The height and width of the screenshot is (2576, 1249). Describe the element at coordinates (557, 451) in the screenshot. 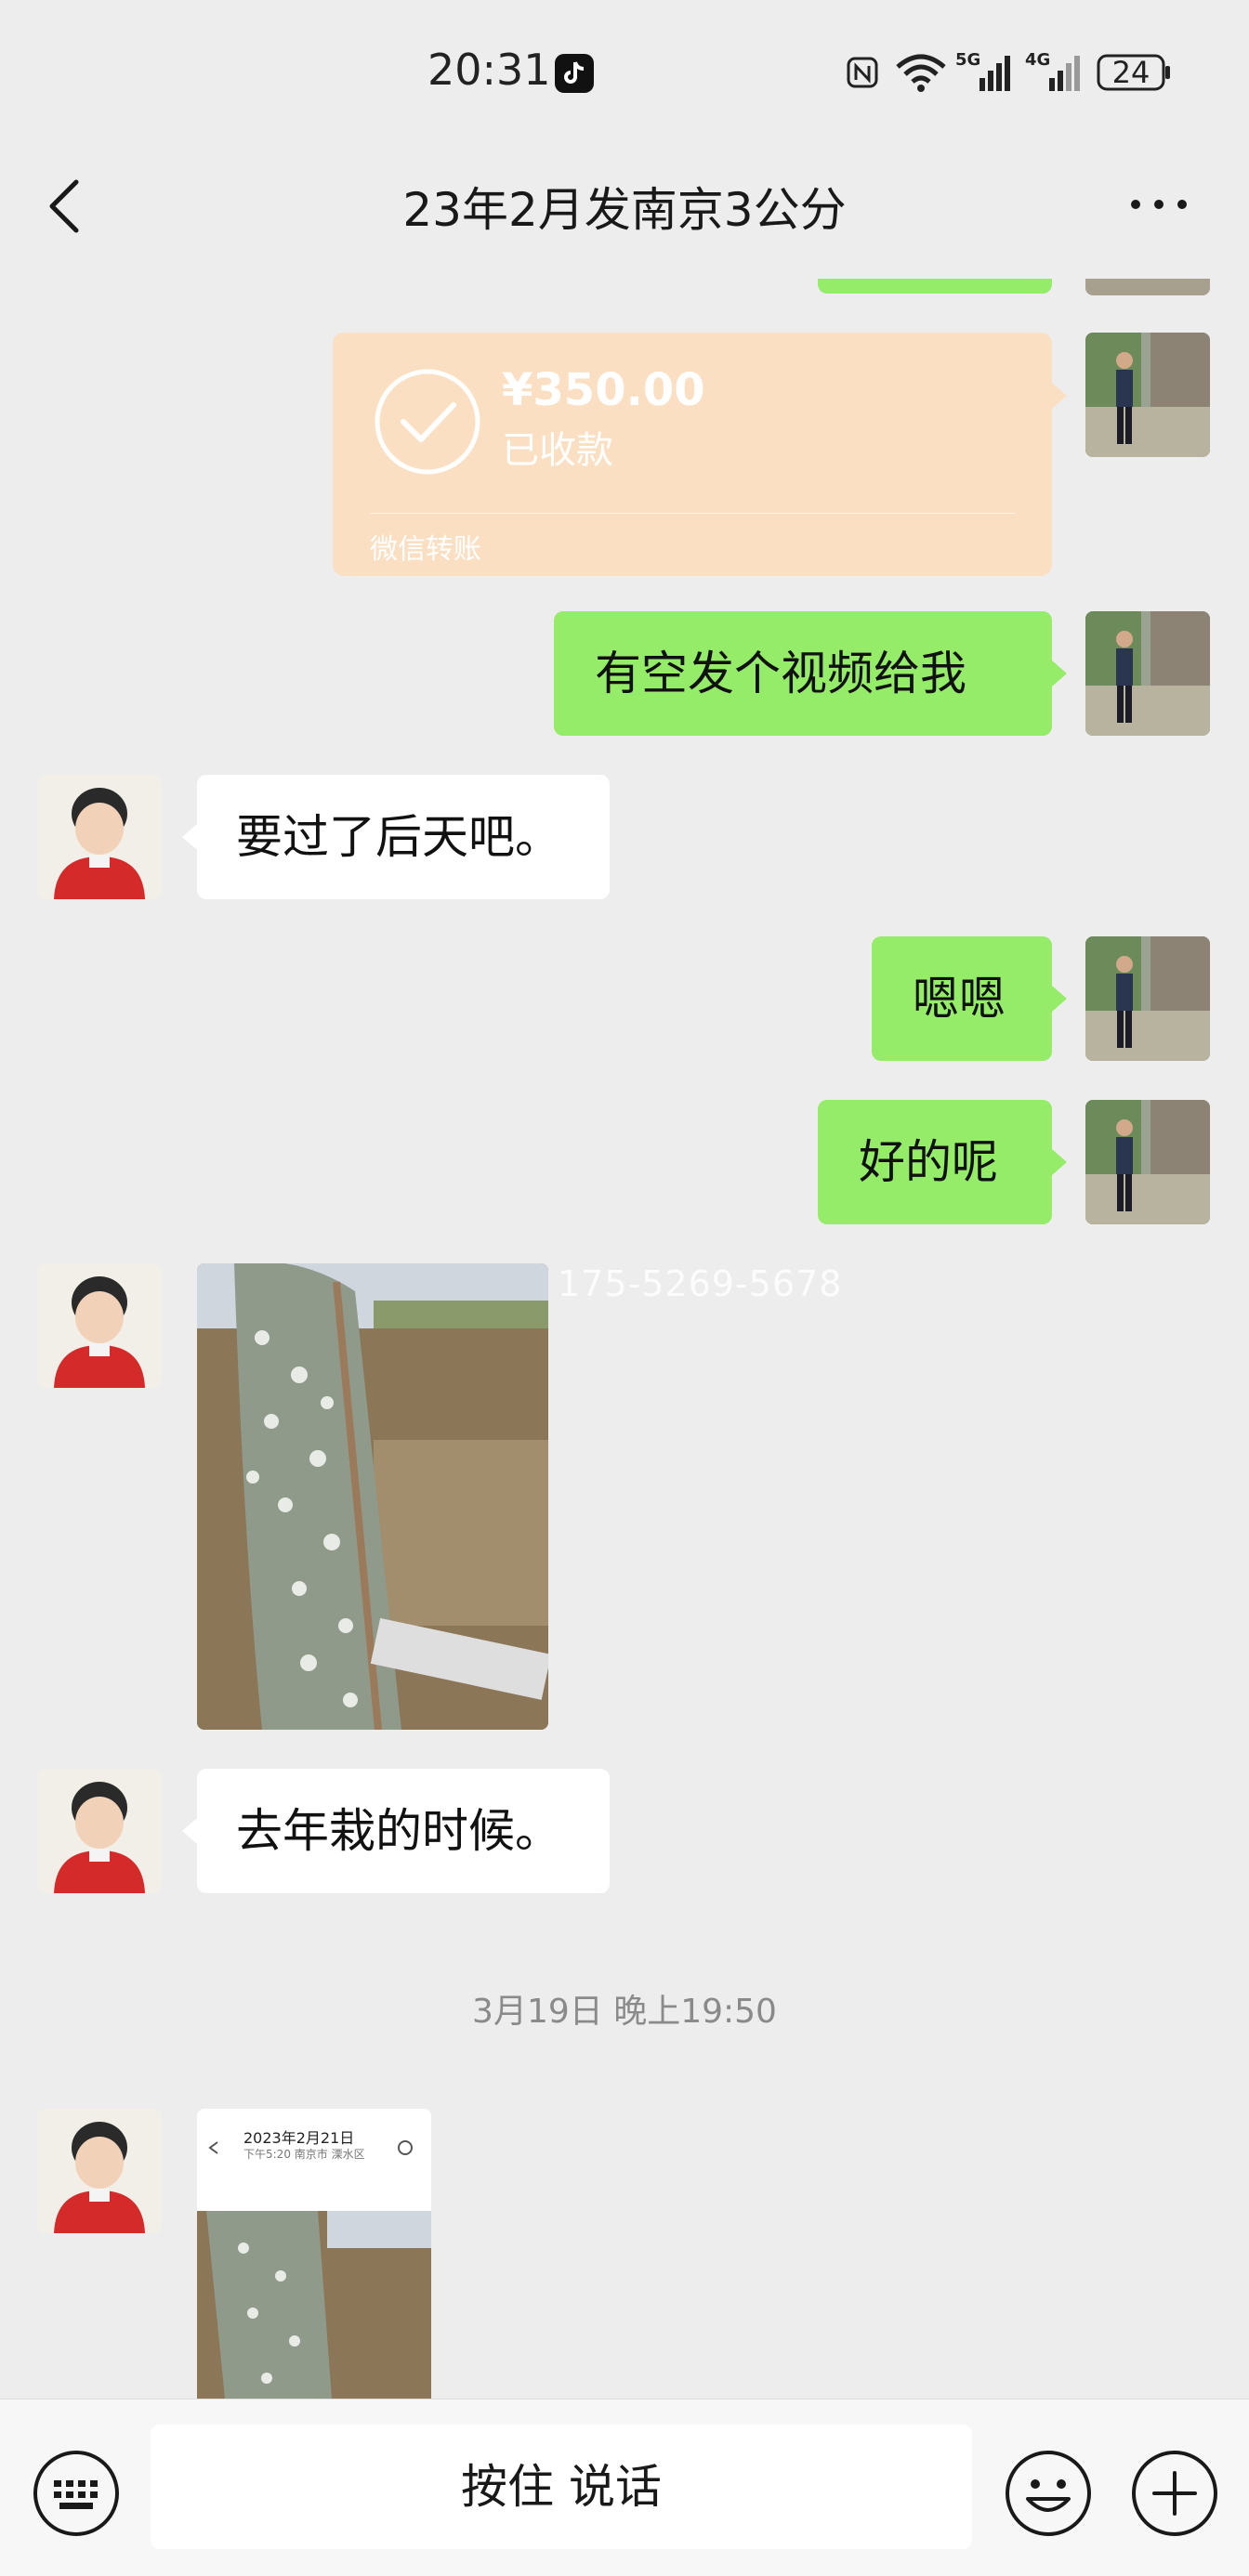

I see `transfer-status: 已收款` at that location.